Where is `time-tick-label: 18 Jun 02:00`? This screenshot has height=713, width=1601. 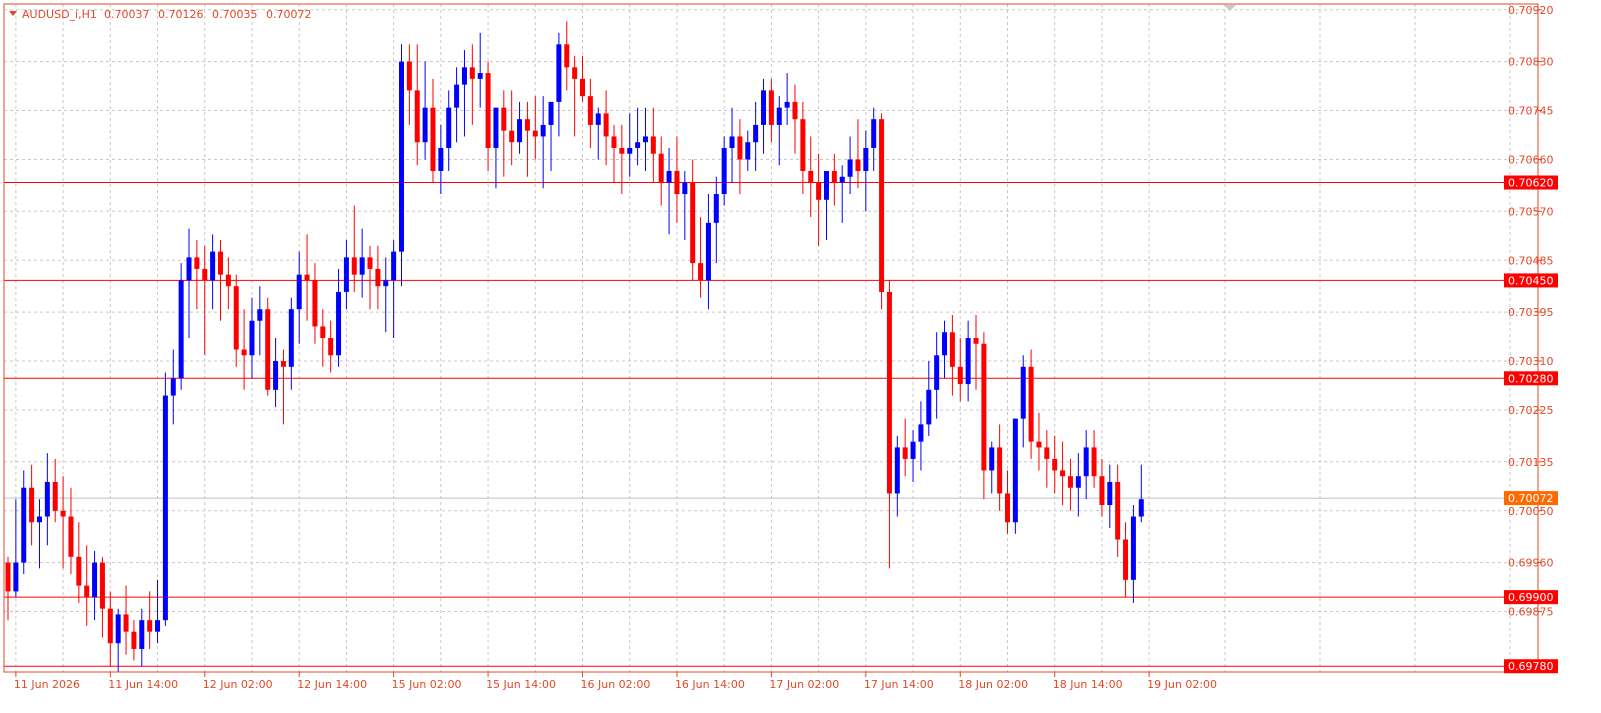 time-tick-label: 18 Jun 02:00 is located at coordinates (993, 684).